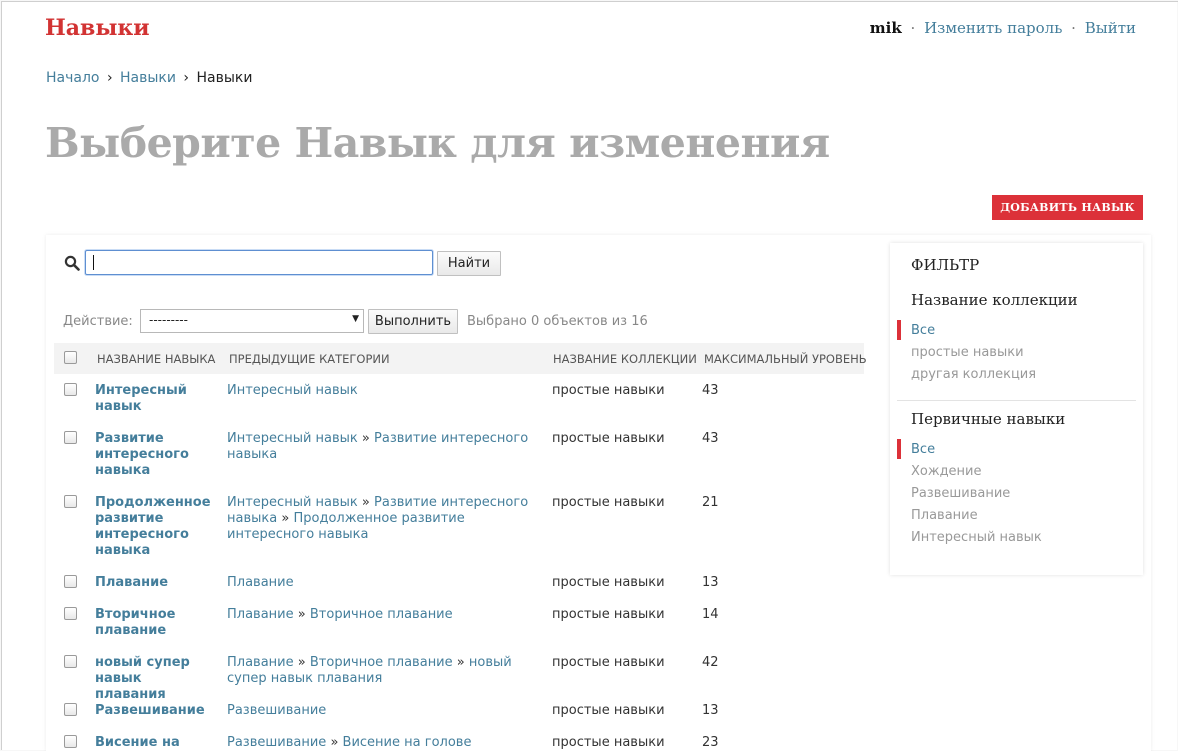 This screenshot has width=1178, height=751. What do you see at coordinates (168, 320) in the screenshot?
I see `action-select-value: ---------` at bounding box center [168, 320].